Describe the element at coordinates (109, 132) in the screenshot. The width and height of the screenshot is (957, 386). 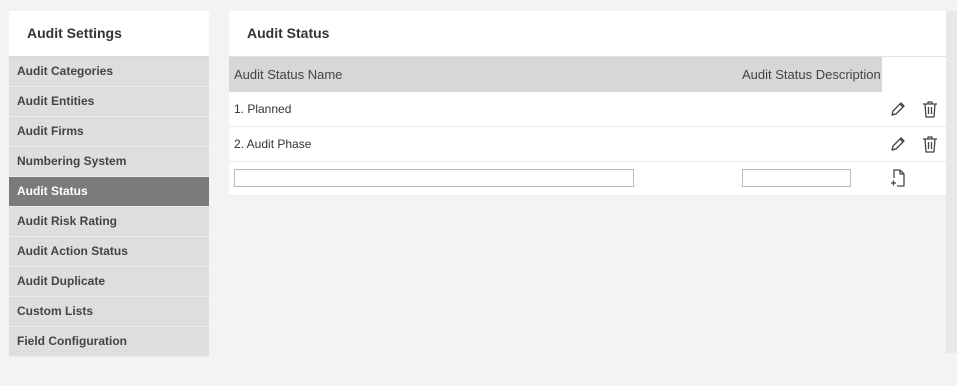
I see `sidebar-item-audit-firms: Audit Firms` at that location.